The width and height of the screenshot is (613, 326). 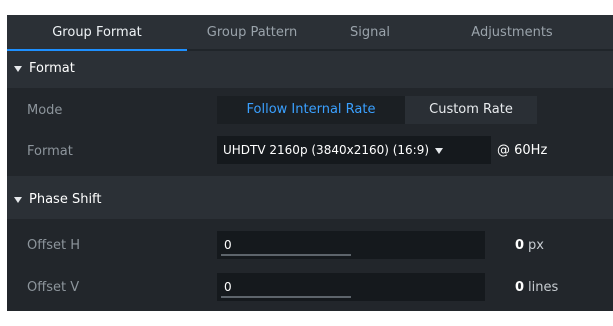 What do you see at coordinates (536, 245) in the screenshot?
I see `offset-h-unit-label: px` at bounding box center [536, 245].